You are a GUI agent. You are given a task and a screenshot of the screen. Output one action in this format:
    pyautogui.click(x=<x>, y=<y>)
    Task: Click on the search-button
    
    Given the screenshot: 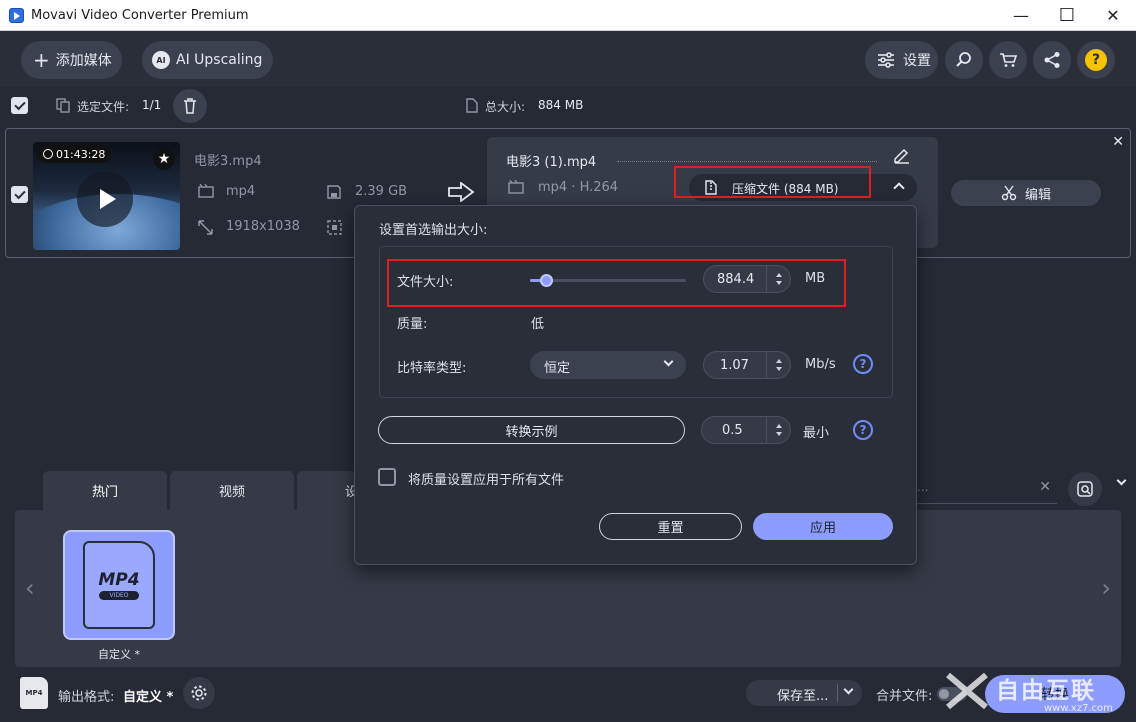 What is the action you would take?
    pyautogui.click(x=964, y=60)
    